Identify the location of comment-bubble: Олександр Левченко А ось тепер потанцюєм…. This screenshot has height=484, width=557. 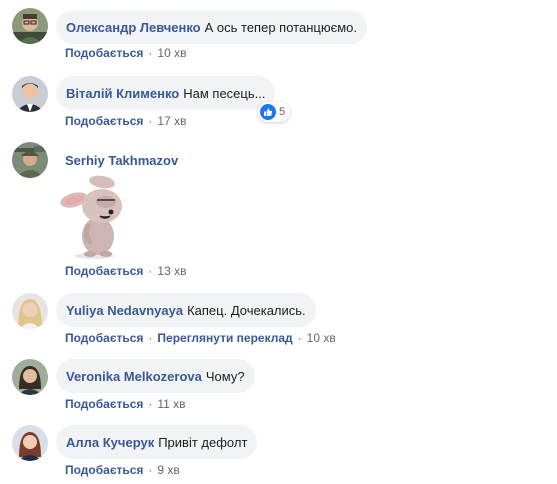
(211, 27).